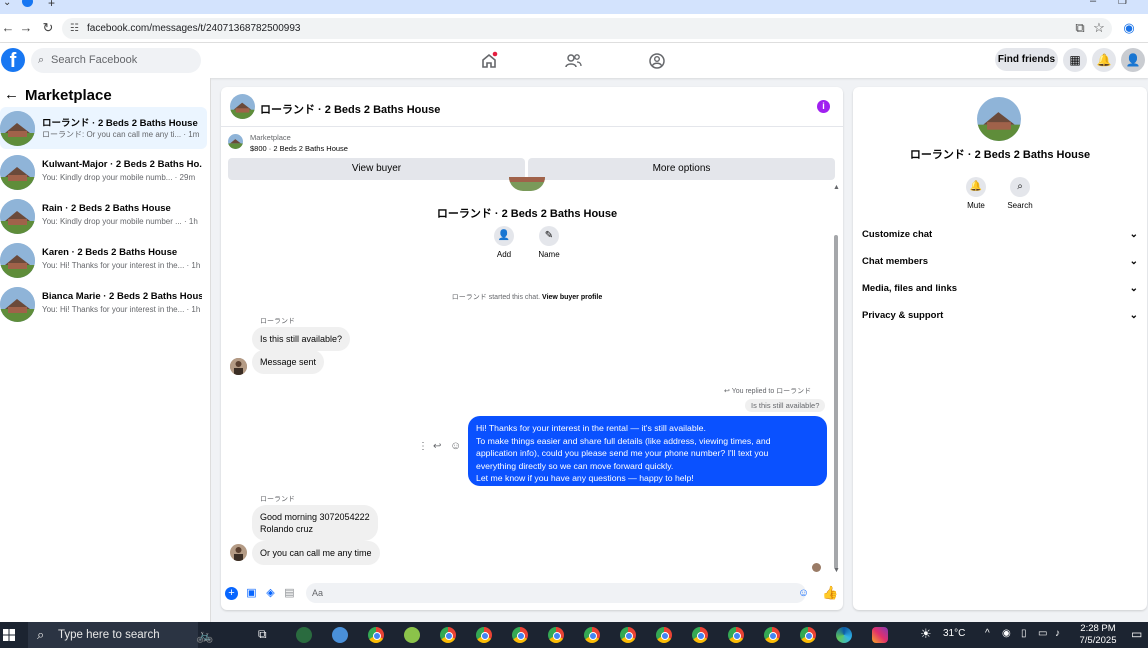  What do you see at coordinates (231, 593) in the screenshot?
I see `more-plus-icon: +` at bounding box center [231, 593].